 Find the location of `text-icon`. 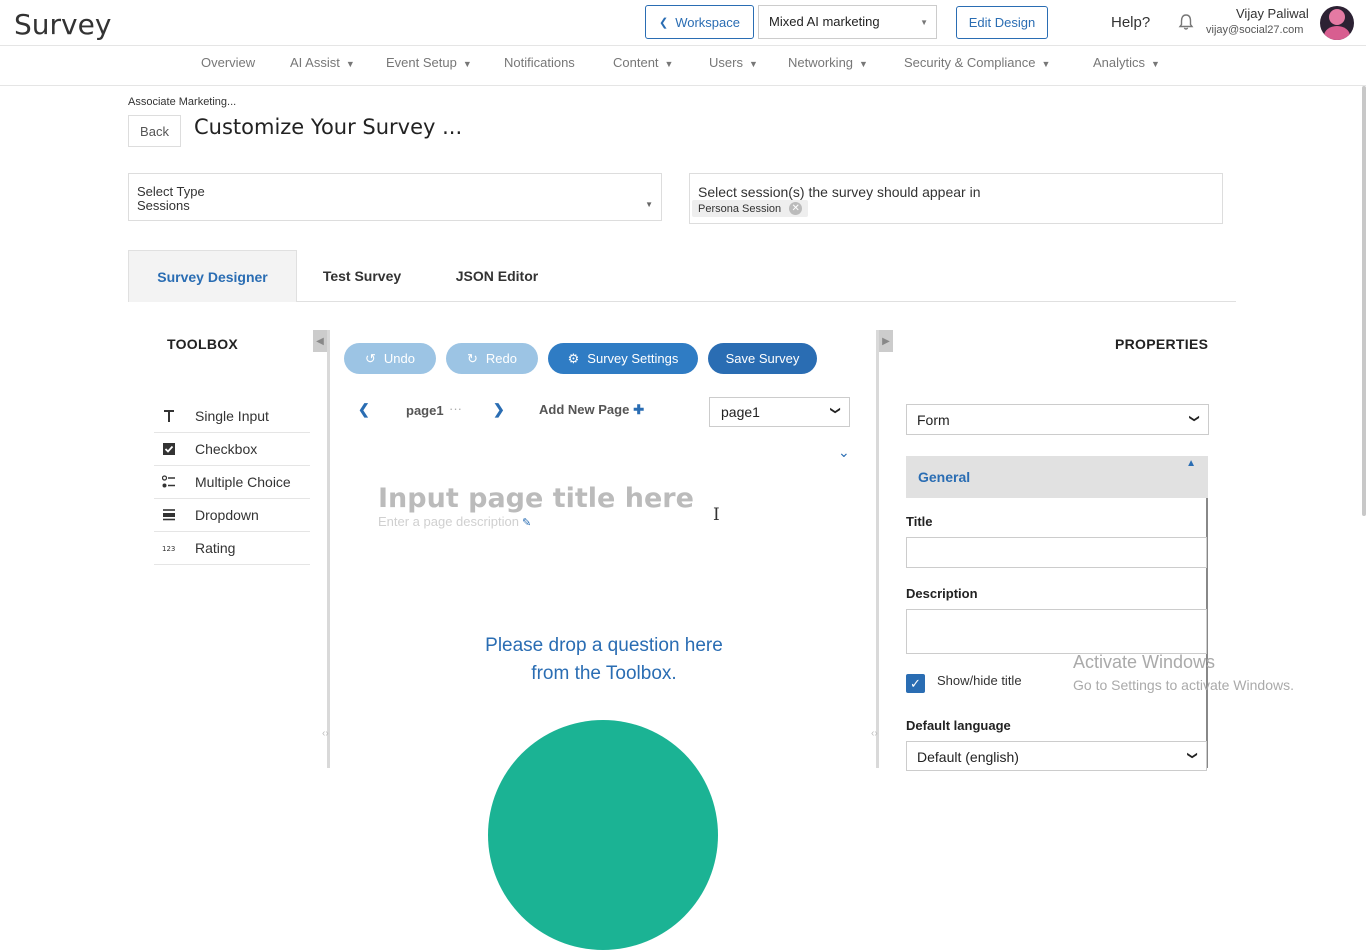

text-icon is located at coordinates (169, 416).